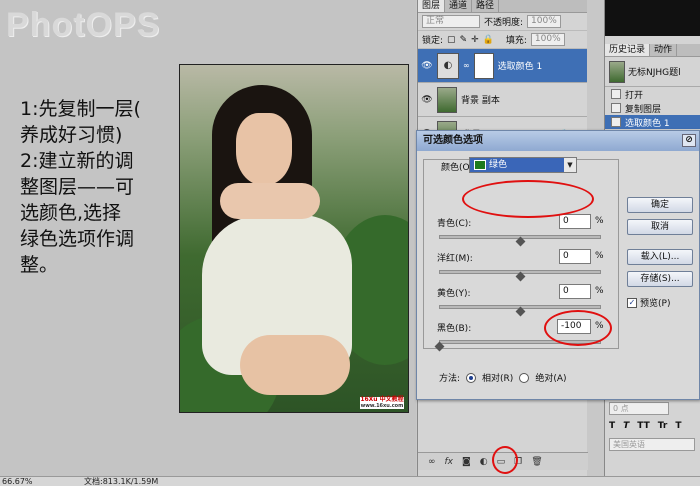  Describe the element at coordinates (450, 379) in the screenshot. I see `method-label: 方法:` at that location.